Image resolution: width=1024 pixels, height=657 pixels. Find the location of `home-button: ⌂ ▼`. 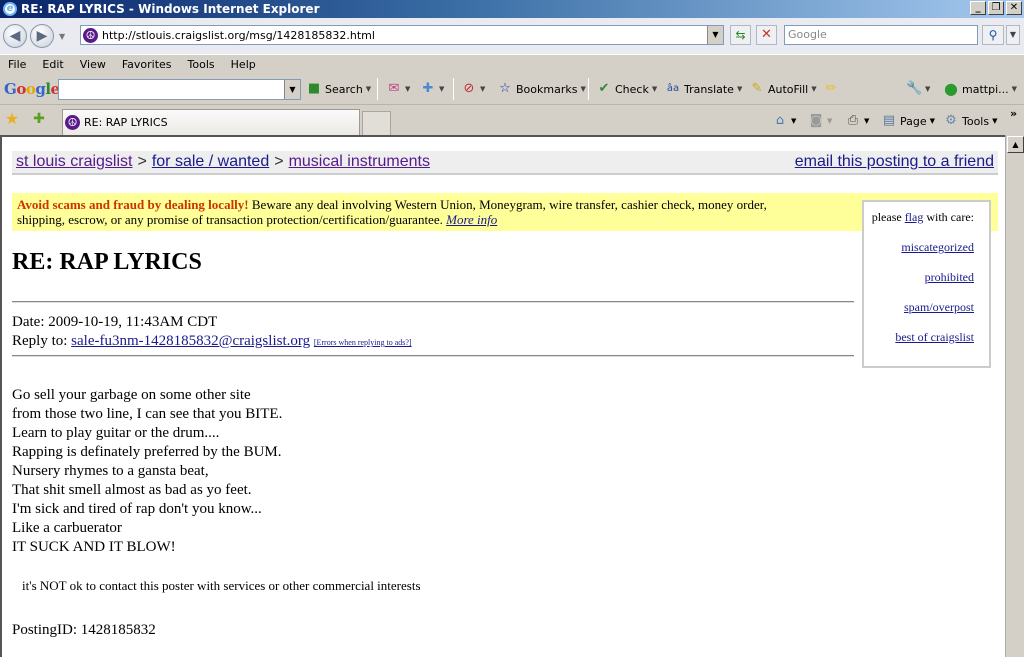

home-button: ⌂ ▼ is located at coordinates (784, 121).